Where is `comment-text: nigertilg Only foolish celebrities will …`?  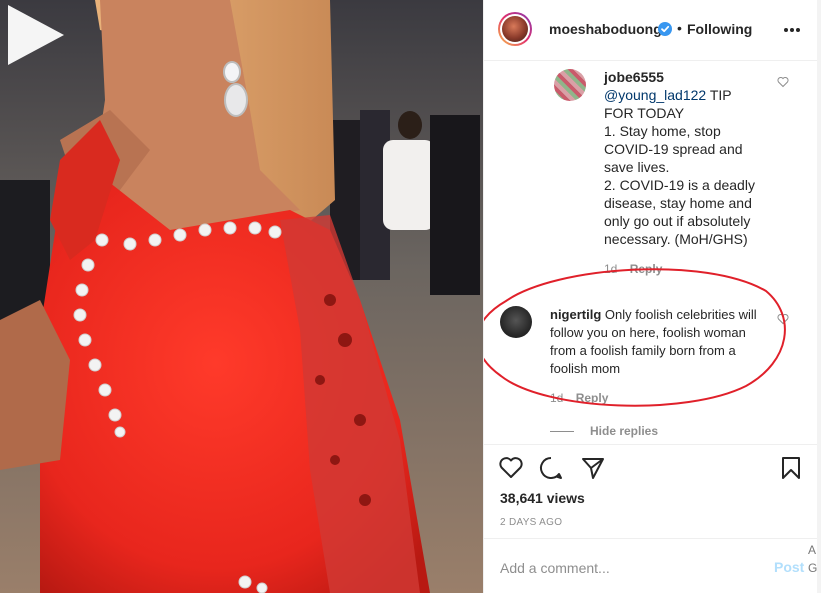
comment-text: nigertilg Only foolish celebrities will … is located at coordinates (660, 342).